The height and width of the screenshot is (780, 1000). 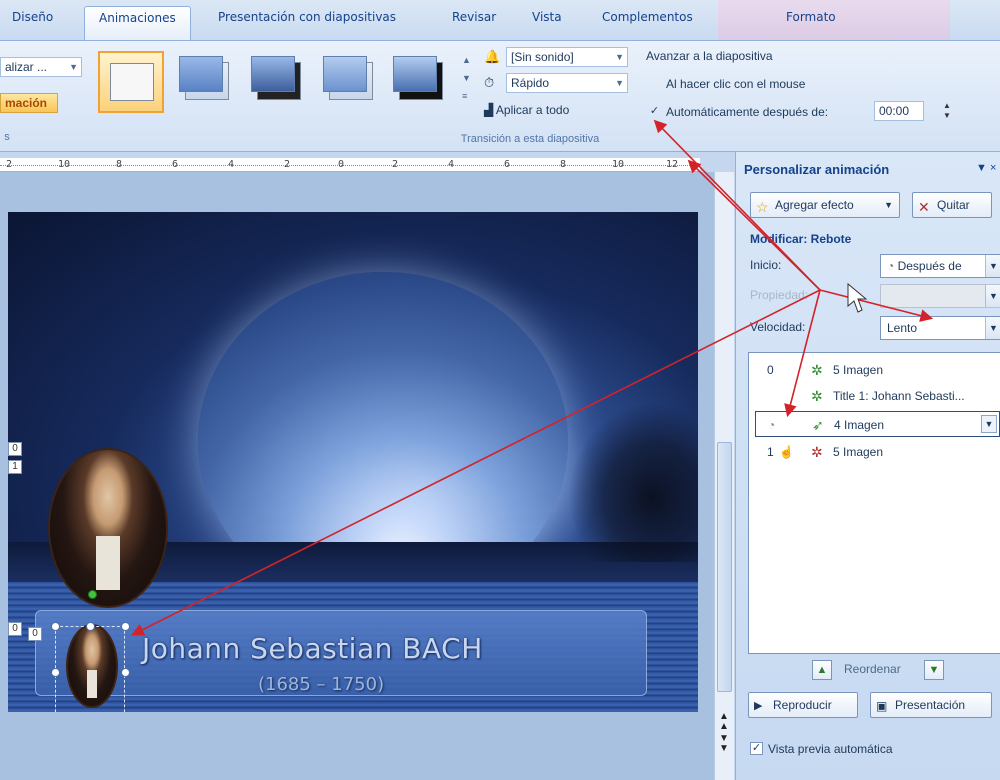 What do you see at coordinates (647, 17) in the screenshot?
I see `tab-complementos: Complementos` at bounding box center [647, 17].